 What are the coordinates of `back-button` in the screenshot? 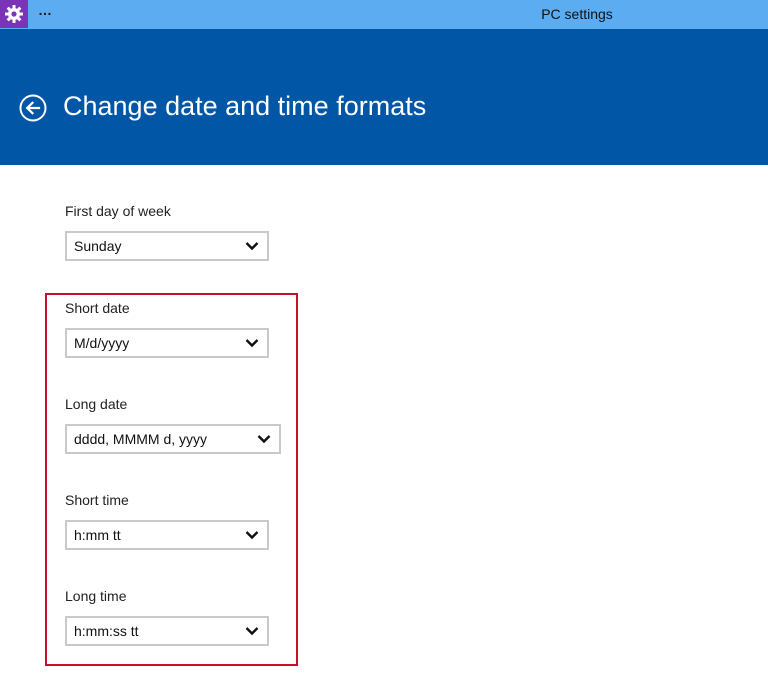 It's located at (33, 108).